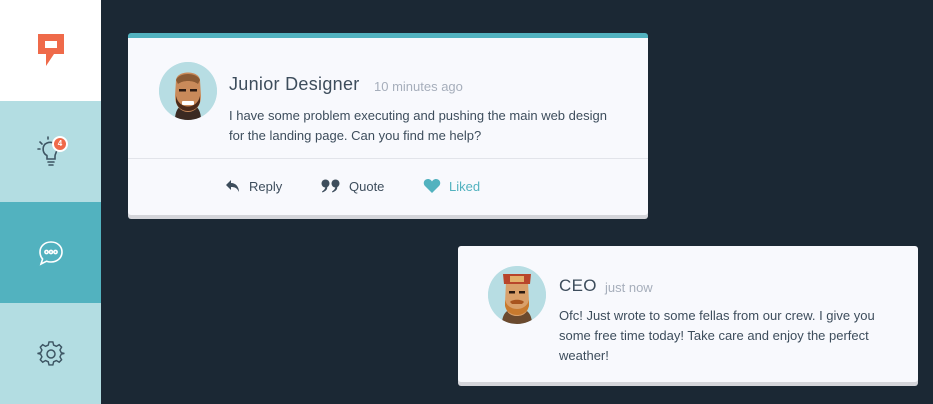 This screenshot has height=404, width=933. I want to click on quote-button: Quote, so click(352, 186).